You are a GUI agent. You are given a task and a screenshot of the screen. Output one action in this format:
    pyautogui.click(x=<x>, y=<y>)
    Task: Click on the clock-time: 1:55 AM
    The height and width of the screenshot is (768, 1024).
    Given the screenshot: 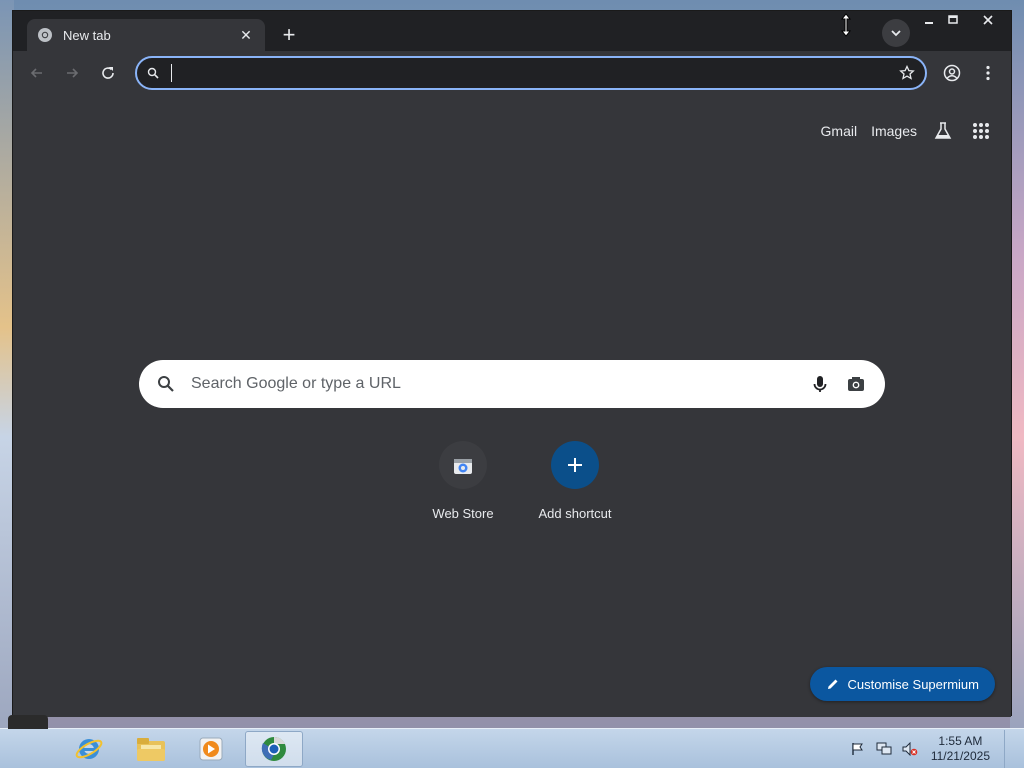 What is the action you would take?
    pyautogui.click(x=960, y=741)
    